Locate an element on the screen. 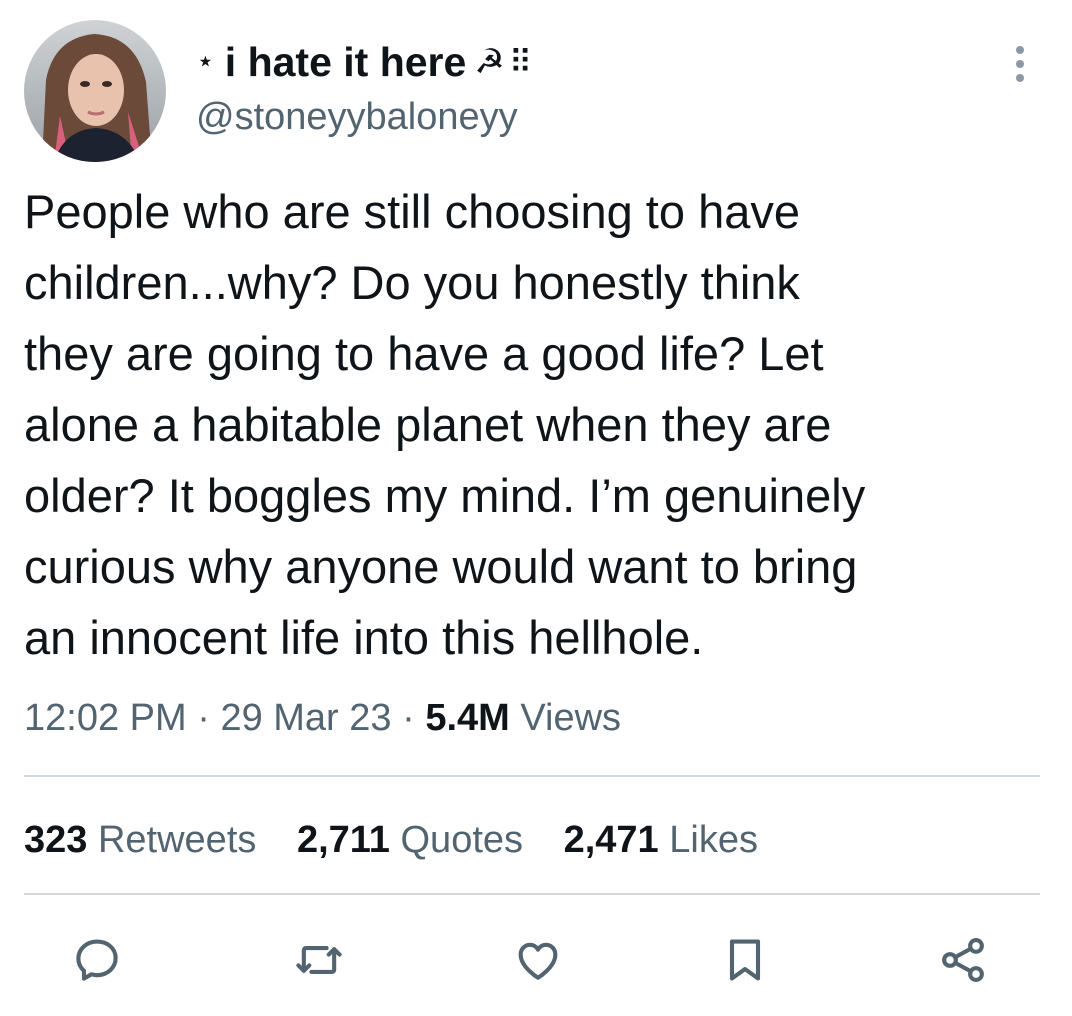 This screenshot has height=1016, width=1072. user-handle: @stoneyybaloneyy is located at coordinates (357, 117).